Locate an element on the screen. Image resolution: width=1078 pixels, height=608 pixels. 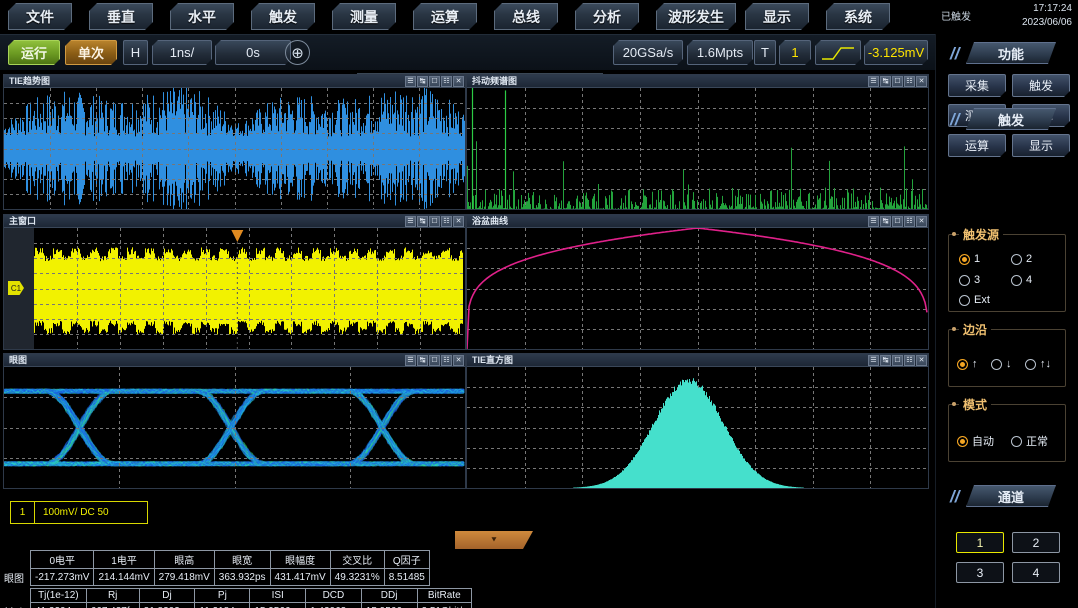
trigger-source-option-1: 1 is located at coordinates (969, 259).